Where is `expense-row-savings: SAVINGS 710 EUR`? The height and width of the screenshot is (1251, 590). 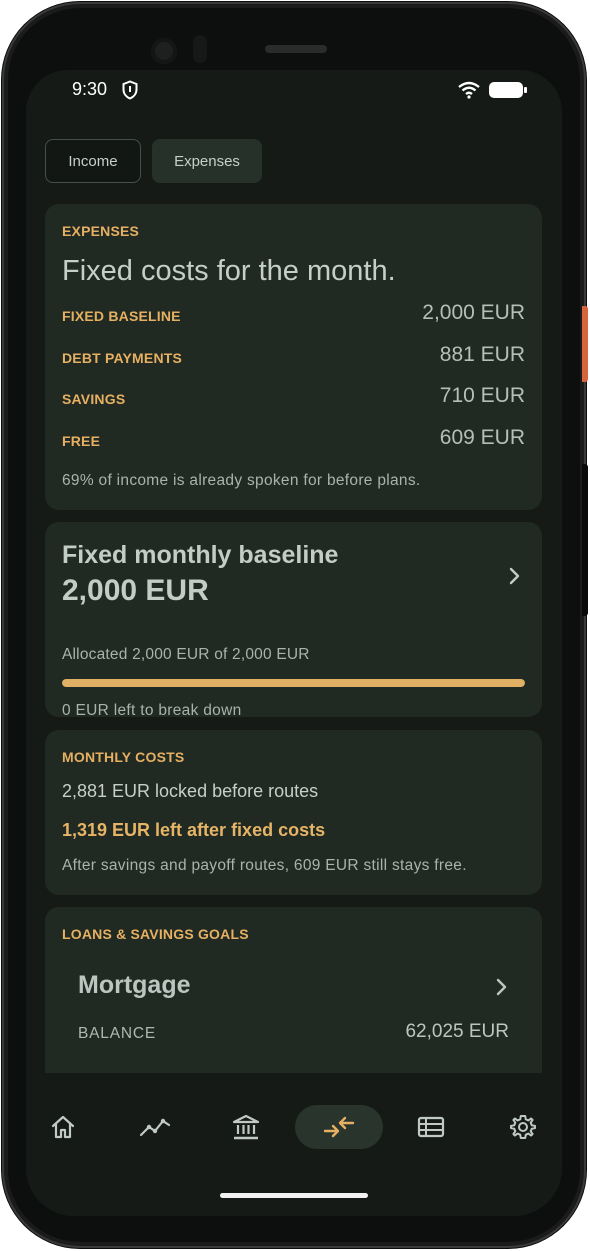
expense-row-savings: SAVINGS 710 EUR is located at coordinates (293, 399).